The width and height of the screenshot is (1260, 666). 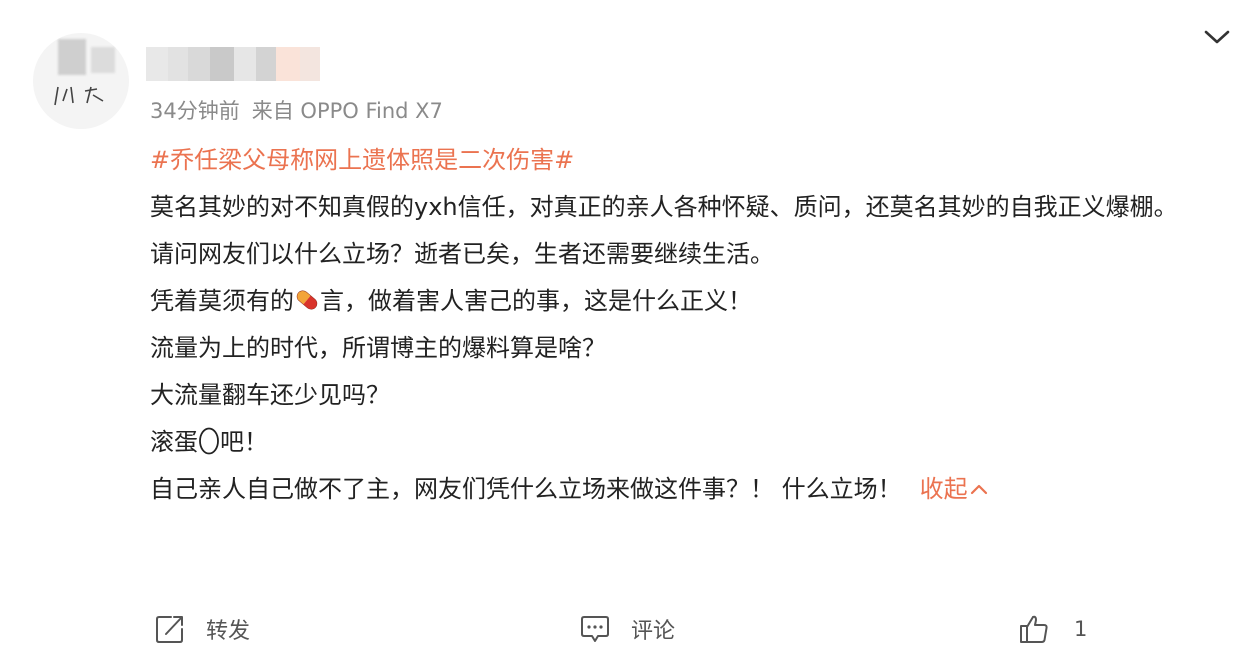 I want to click on repost-label: 转发, so click(x=228, y=631).